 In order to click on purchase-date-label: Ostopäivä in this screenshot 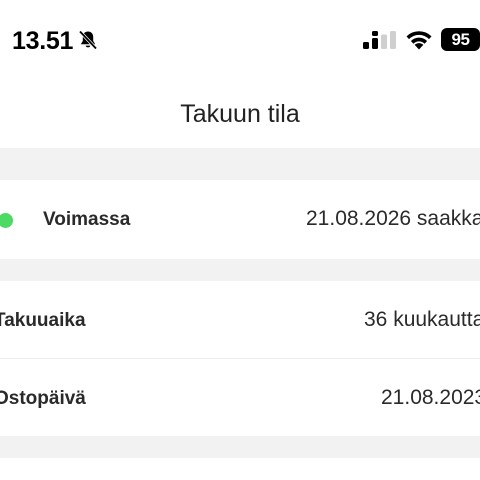, I will do `click(43, 398)`.